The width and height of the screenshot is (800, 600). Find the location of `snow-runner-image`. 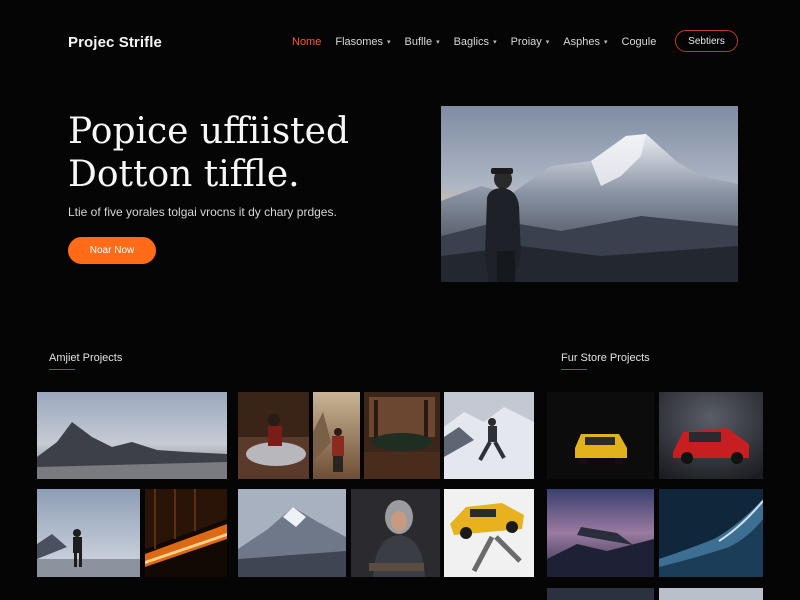

snow-runner-image is located at coordinates (489, 435).